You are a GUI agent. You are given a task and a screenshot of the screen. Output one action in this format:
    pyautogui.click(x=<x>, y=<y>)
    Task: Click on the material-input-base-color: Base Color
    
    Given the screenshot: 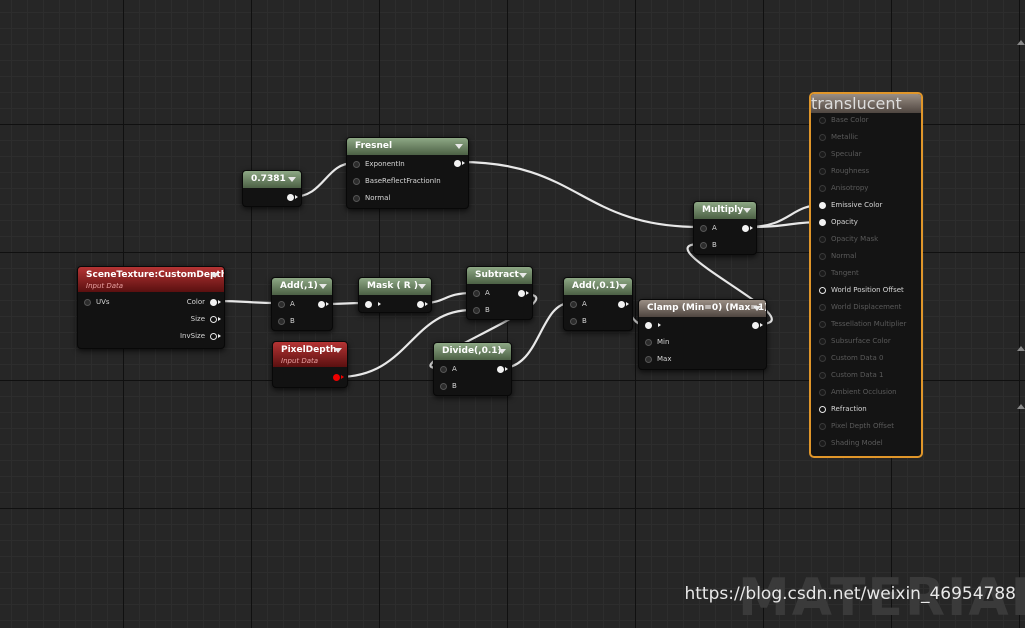 What is the action you would take?
    pyautogui.click(x=844, y=120)
    